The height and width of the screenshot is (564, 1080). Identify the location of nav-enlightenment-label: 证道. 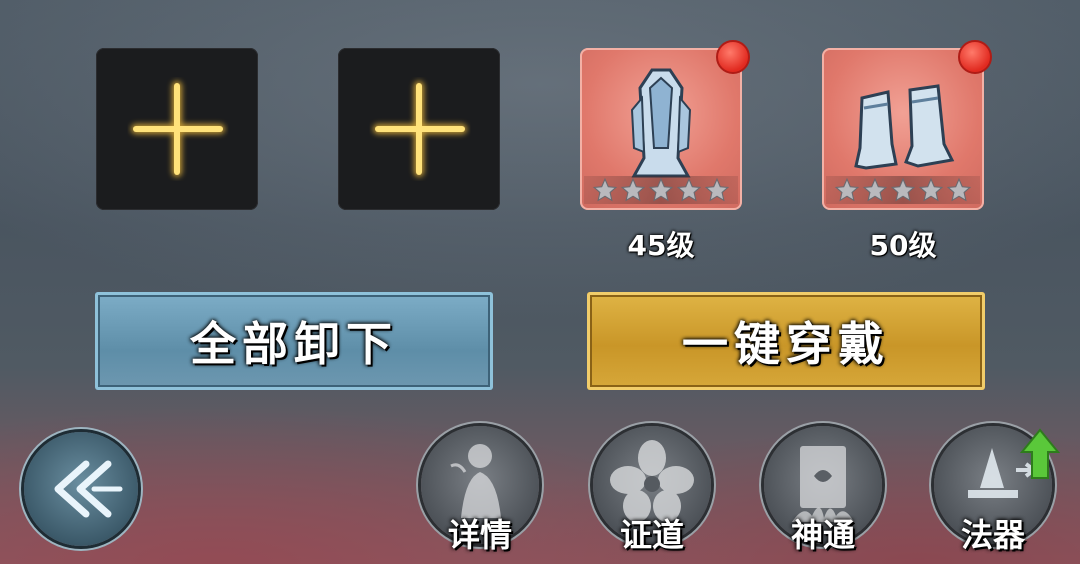
(651, 535).